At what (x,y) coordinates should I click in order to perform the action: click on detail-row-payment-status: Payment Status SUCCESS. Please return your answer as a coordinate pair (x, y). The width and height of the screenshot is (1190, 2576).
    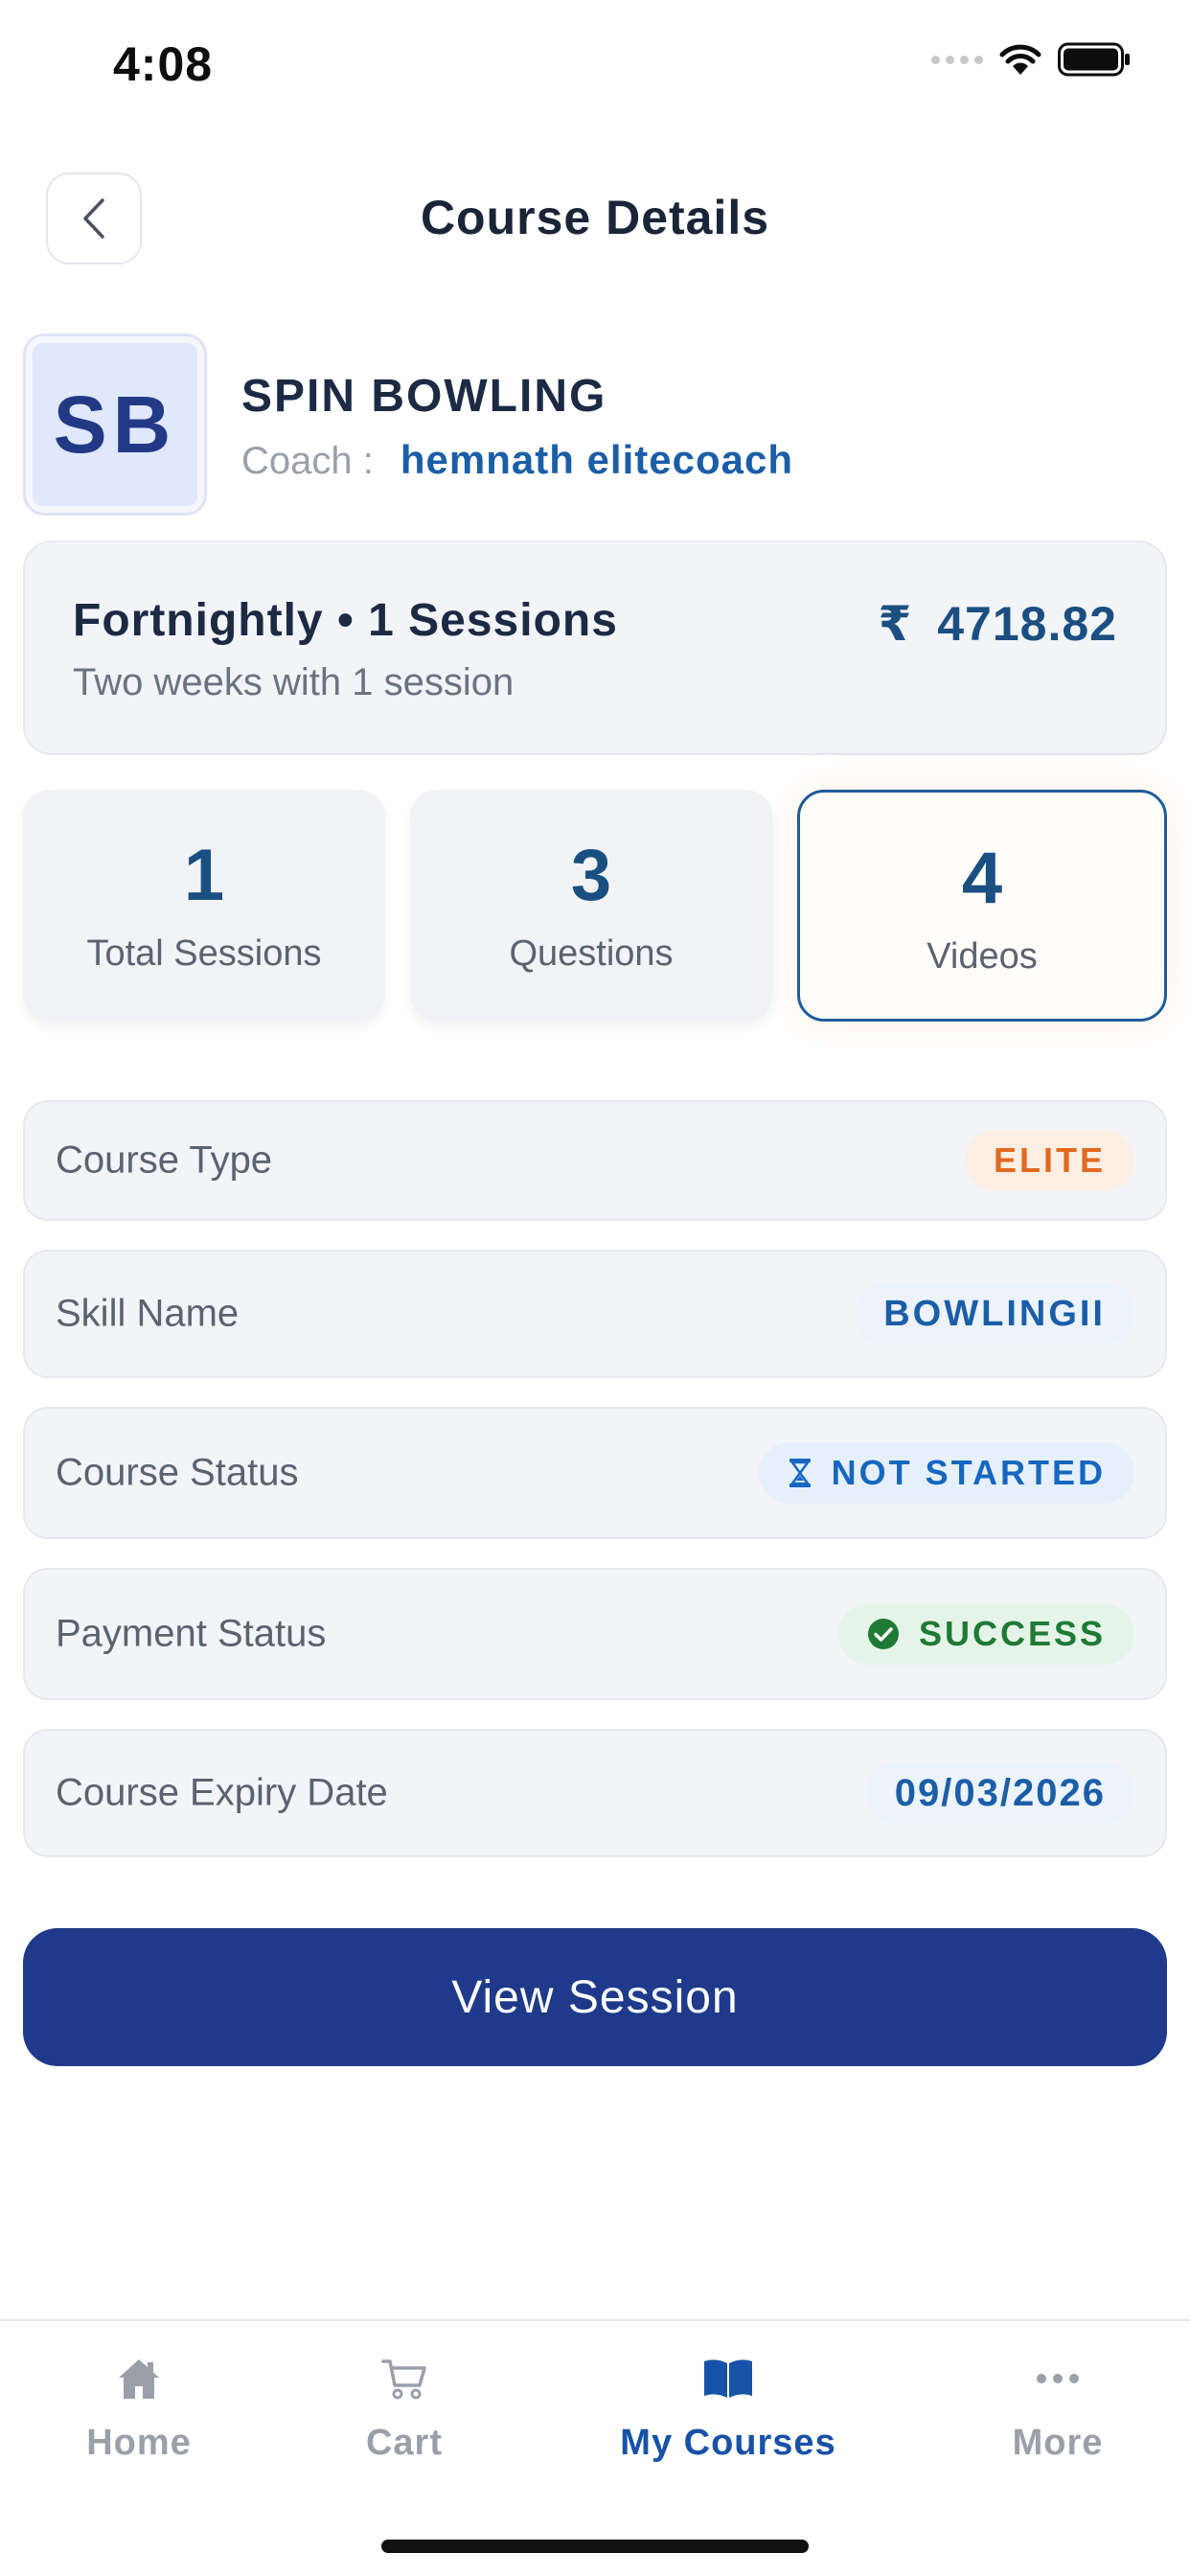
    Looking at the image, I should click on (595, 1634).